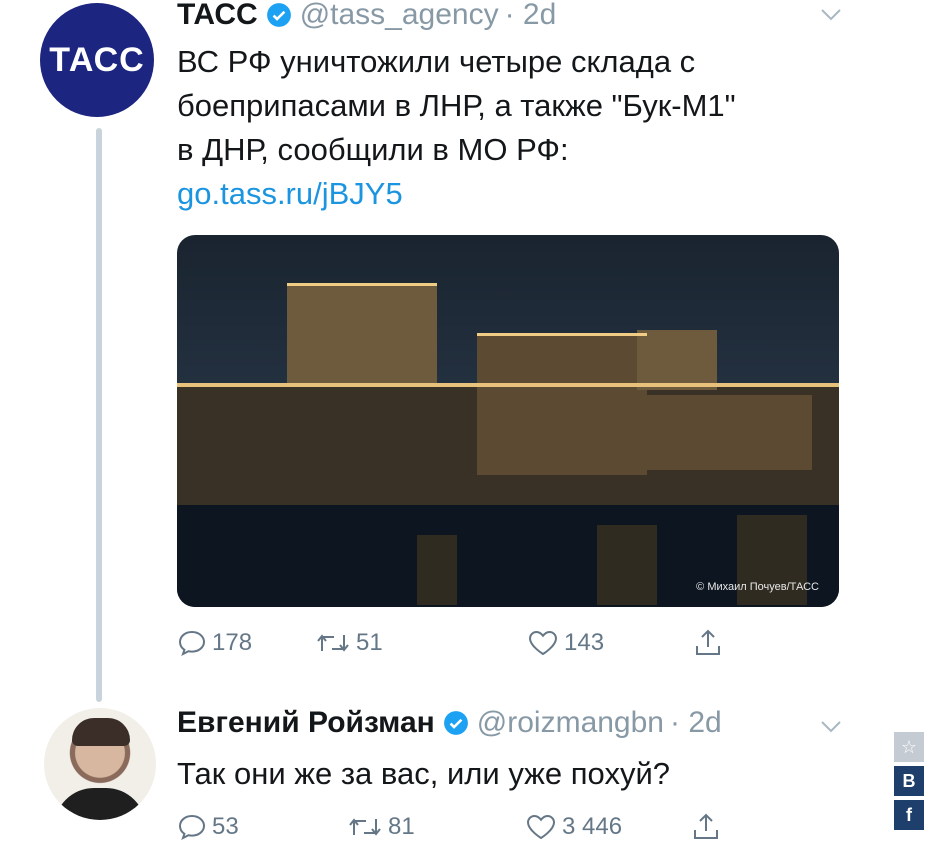 This screenshot has height=842, width=938. What do you see at coordinates (306, 723) in the screenshot?
I see `tweet2-author-name: Евгений Ройзман` at bounding box center [306, 723].